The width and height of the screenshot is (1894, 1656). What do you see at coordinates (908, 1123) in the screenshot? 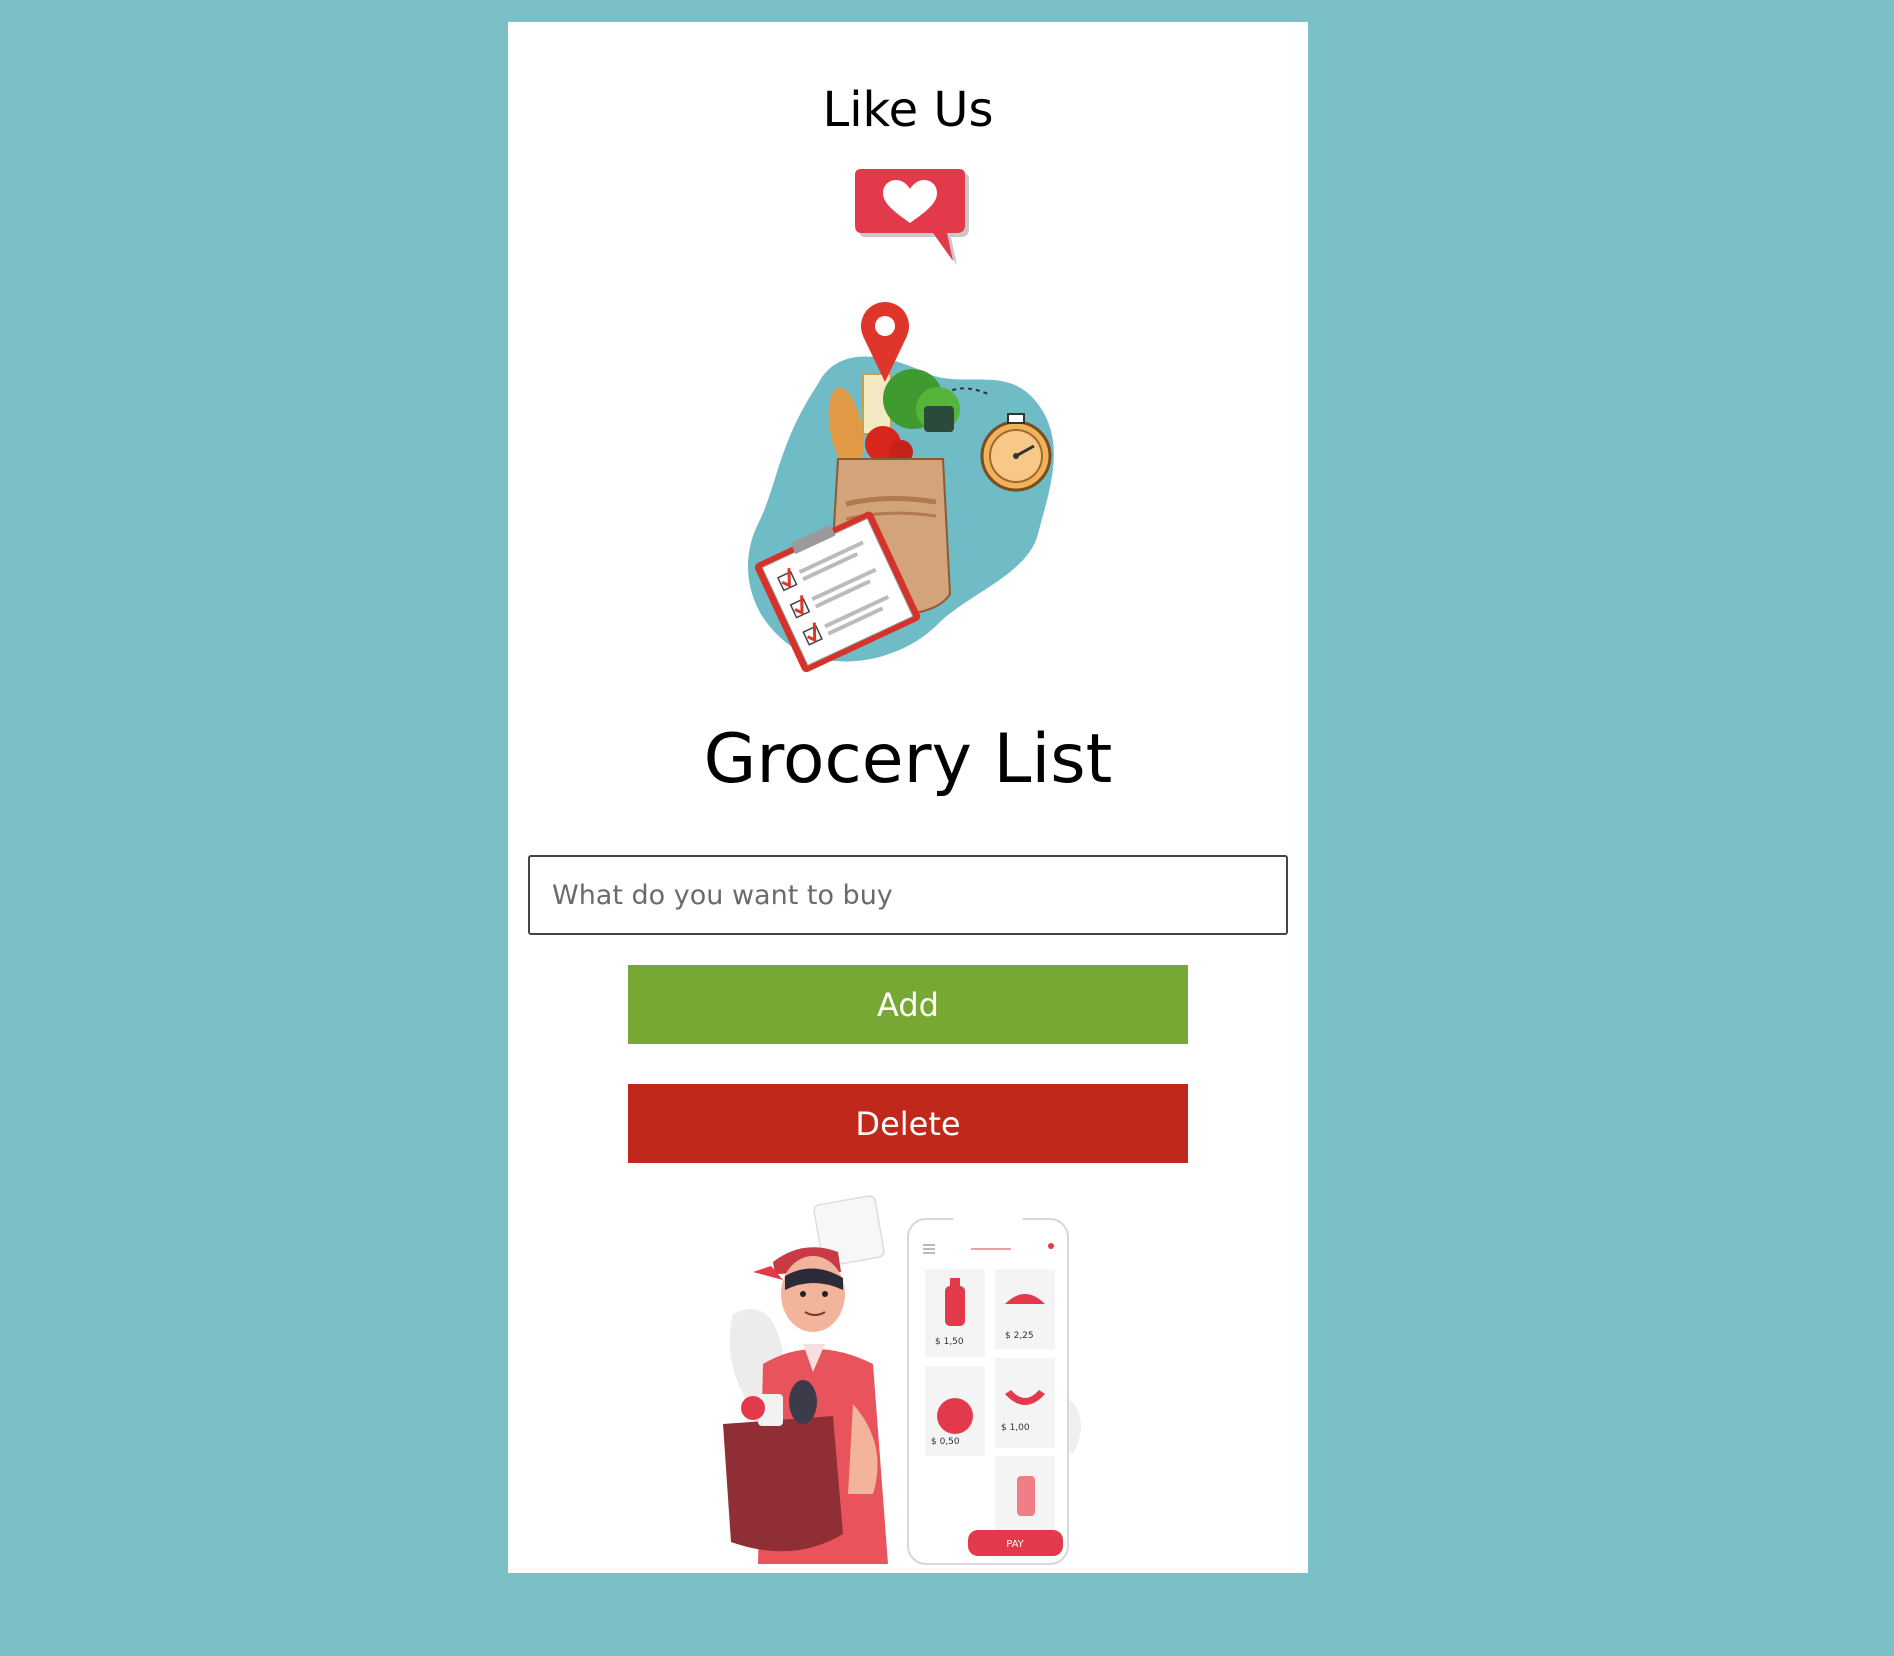
I see `delete-button: Delete` at bounding box center [908, 1123].